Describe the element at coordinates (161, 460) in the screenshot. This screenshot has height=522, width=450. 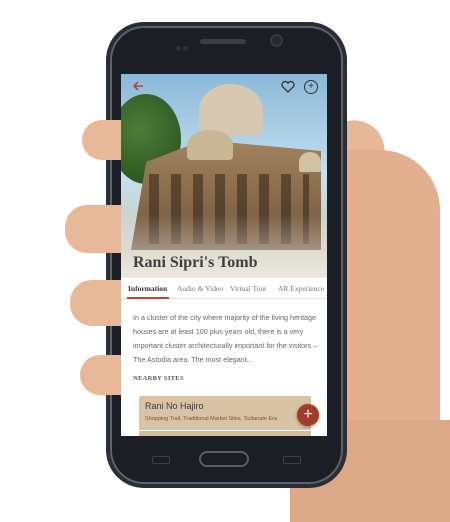
I see `recents-key` at that location.